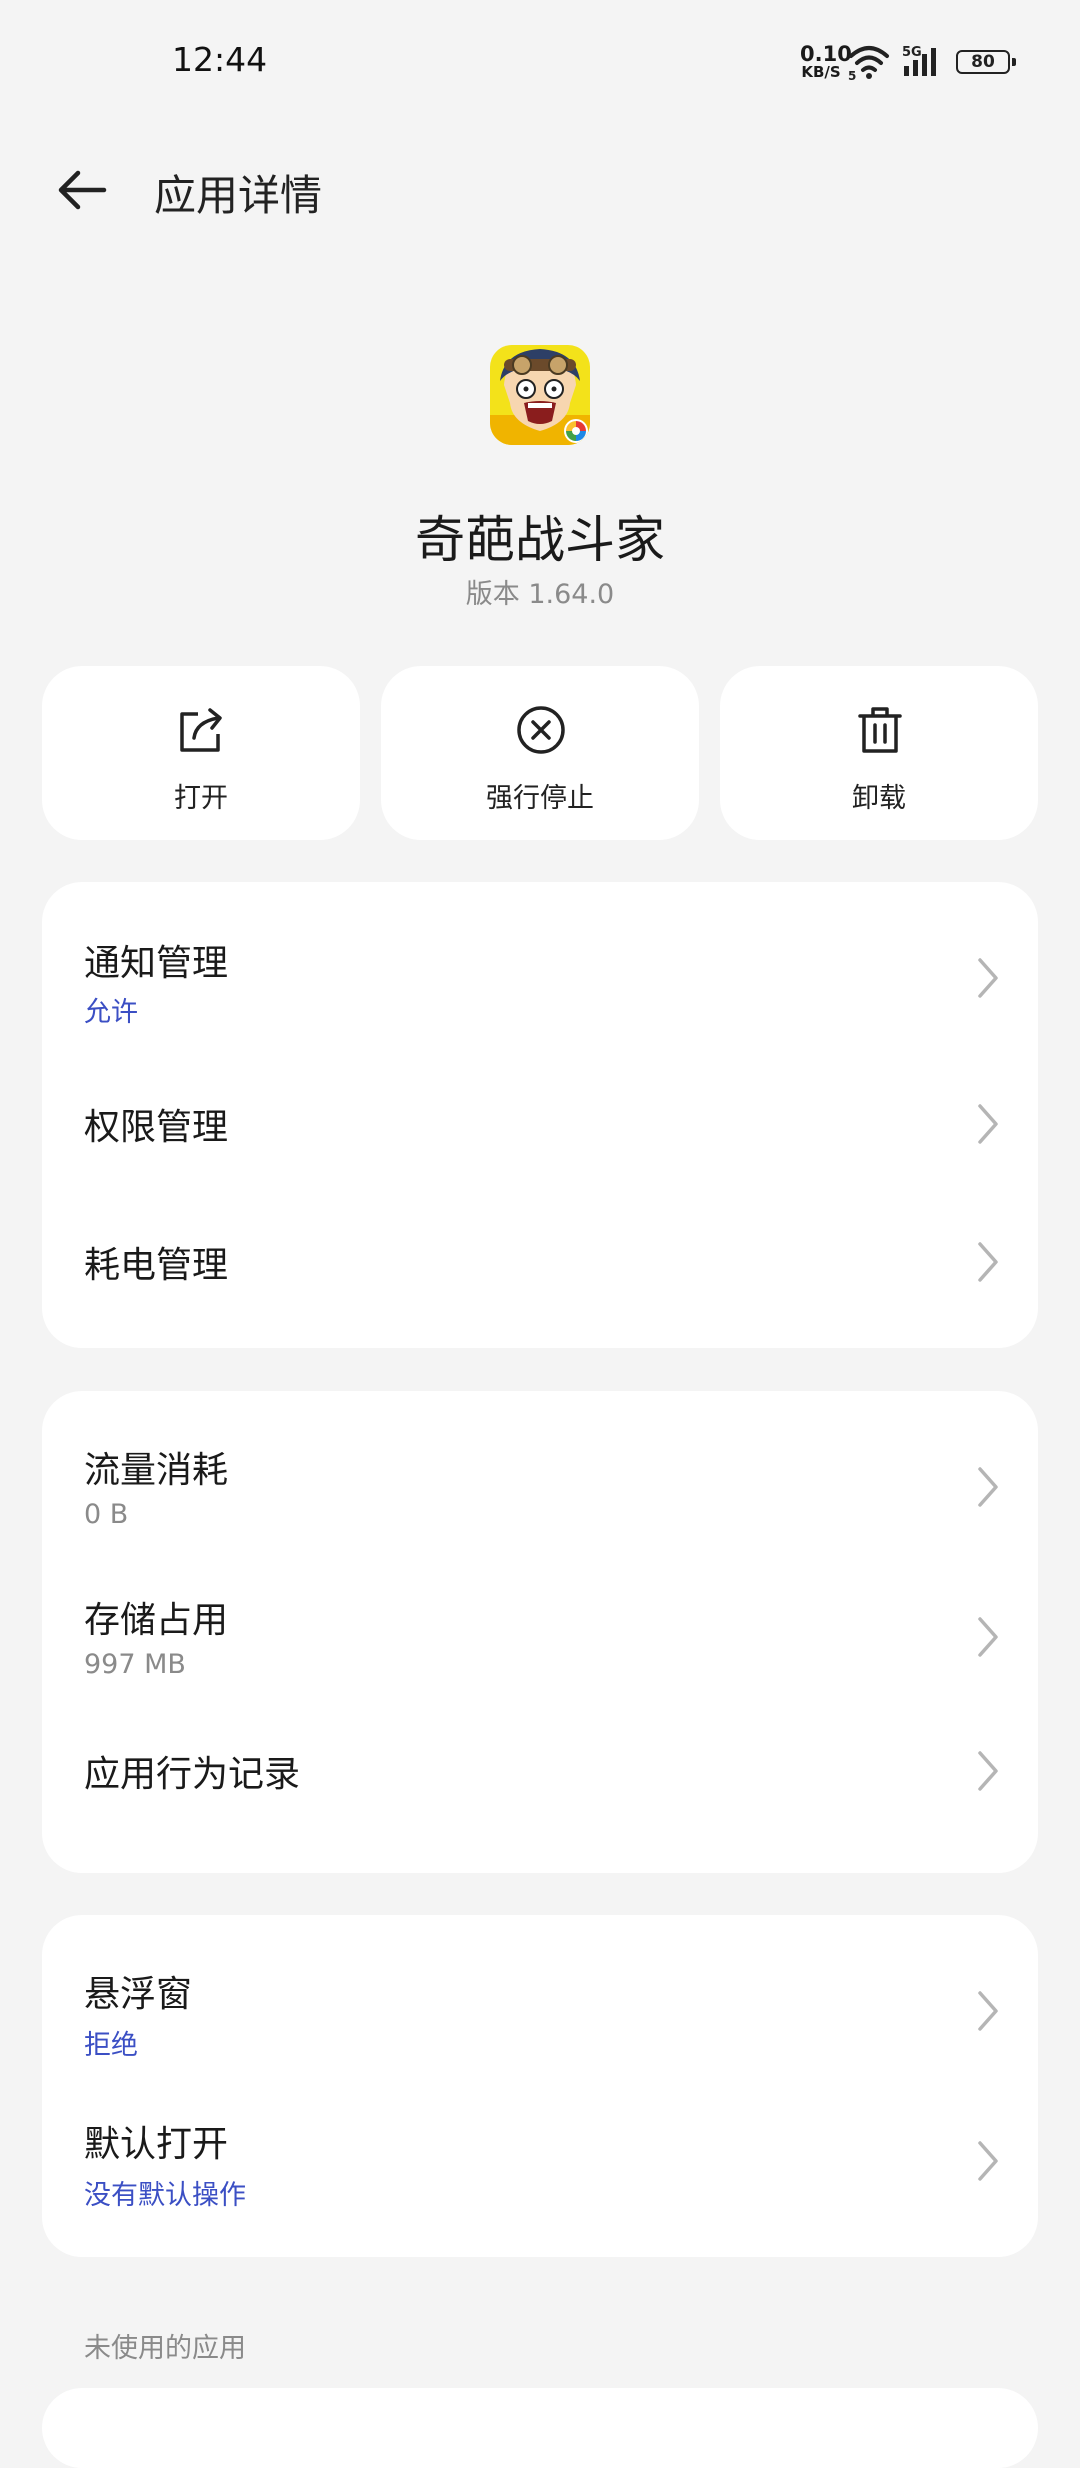 The height and width of the screenshot is (2468, 1080). I want to click on app-icon, so click(540, 395).